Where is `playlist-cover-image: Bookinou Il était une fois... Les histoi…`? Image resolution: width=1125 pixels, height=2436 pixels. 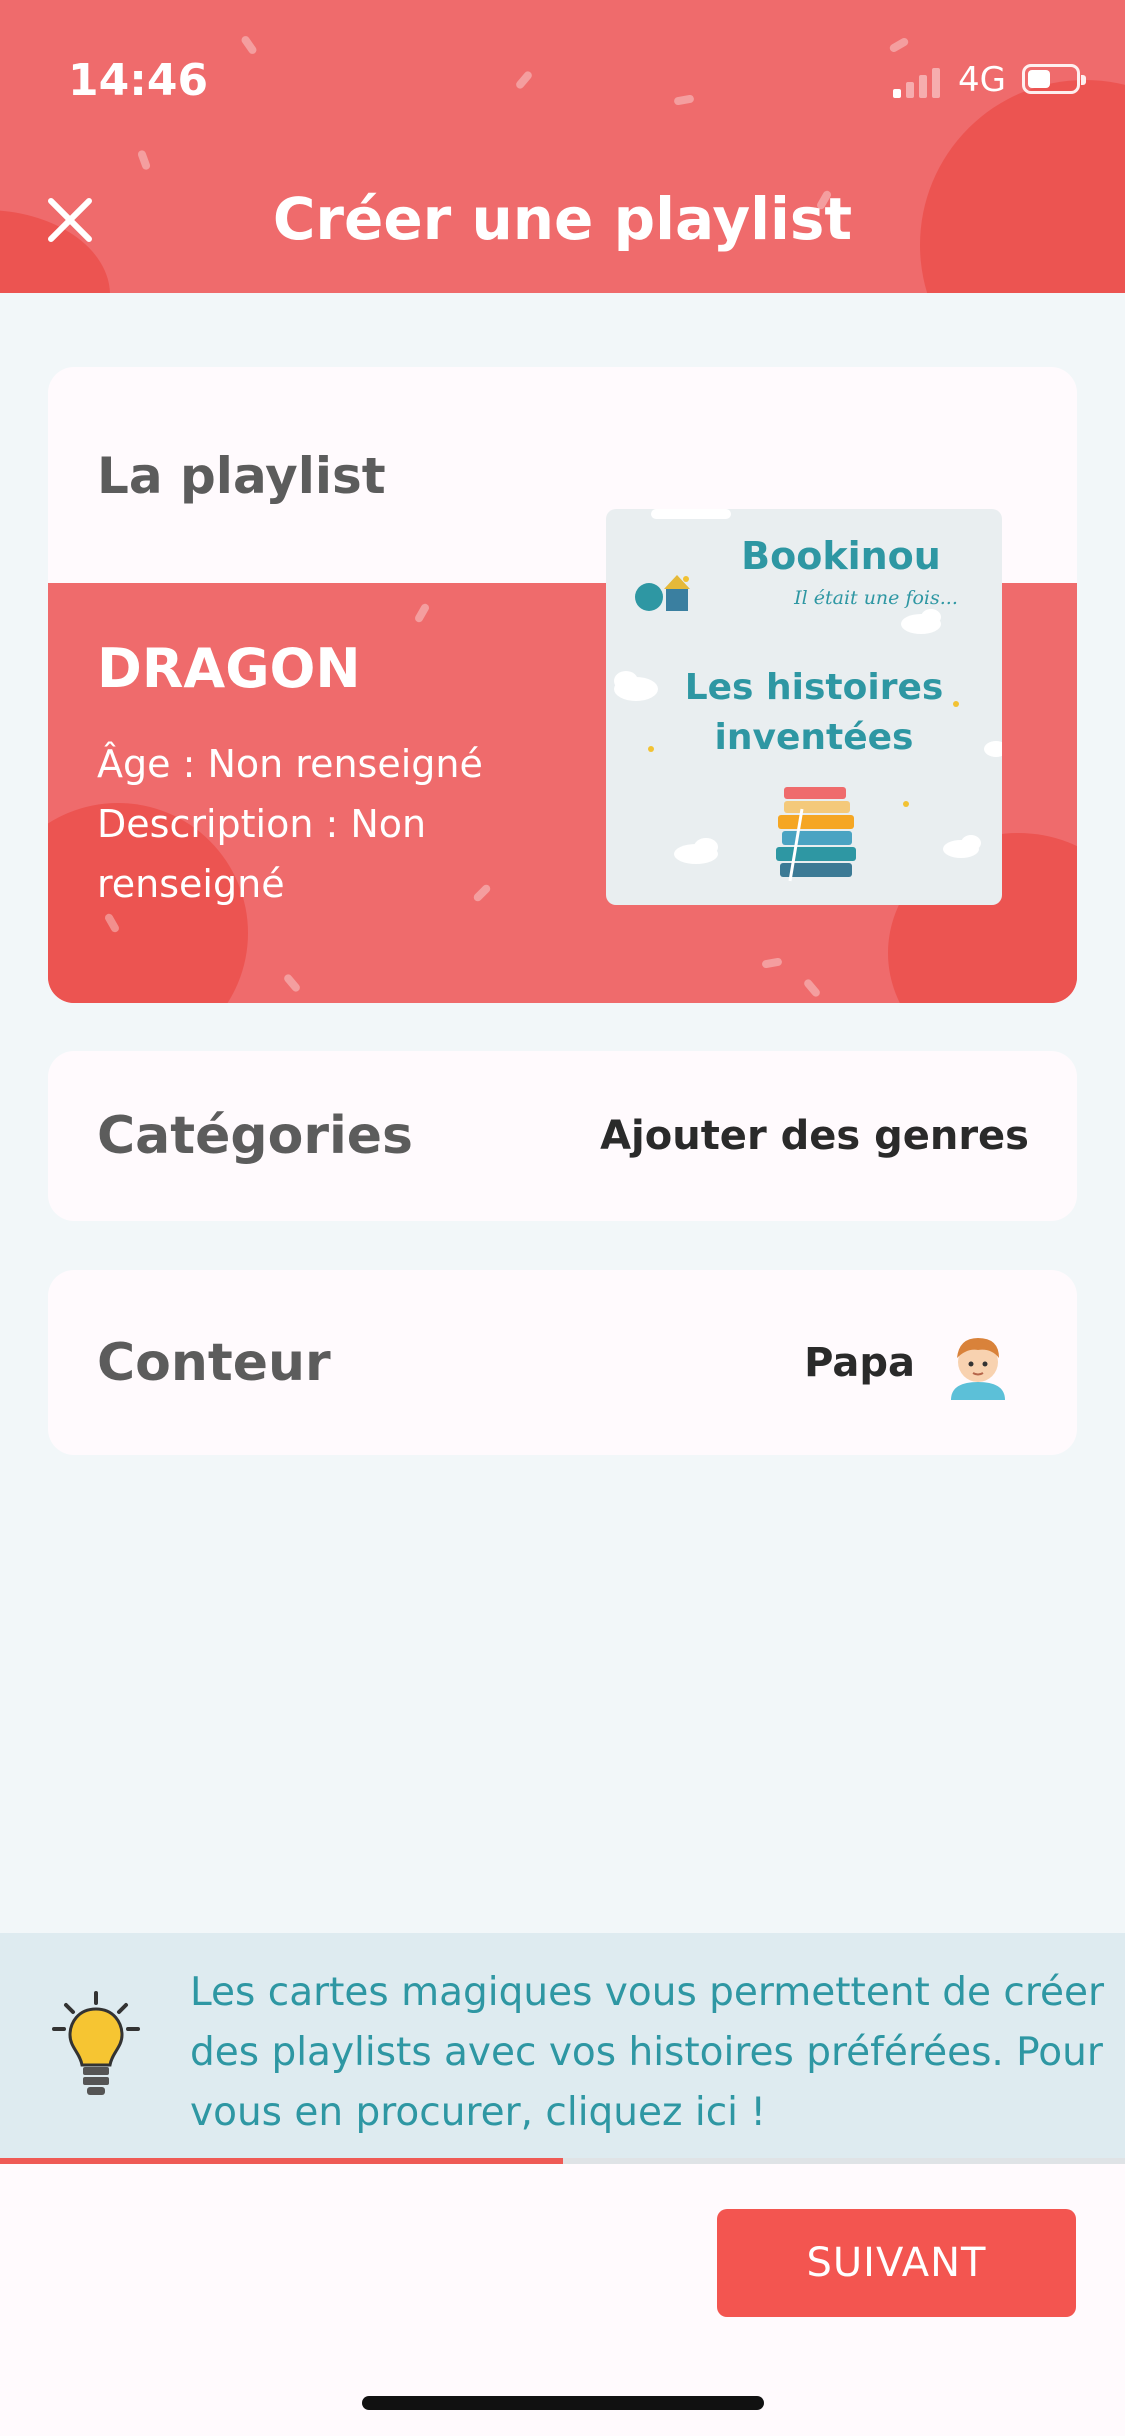
playlist-cover-image: Bookinou Il était une fois... Les histoi… is located at coordinates (804, 707).